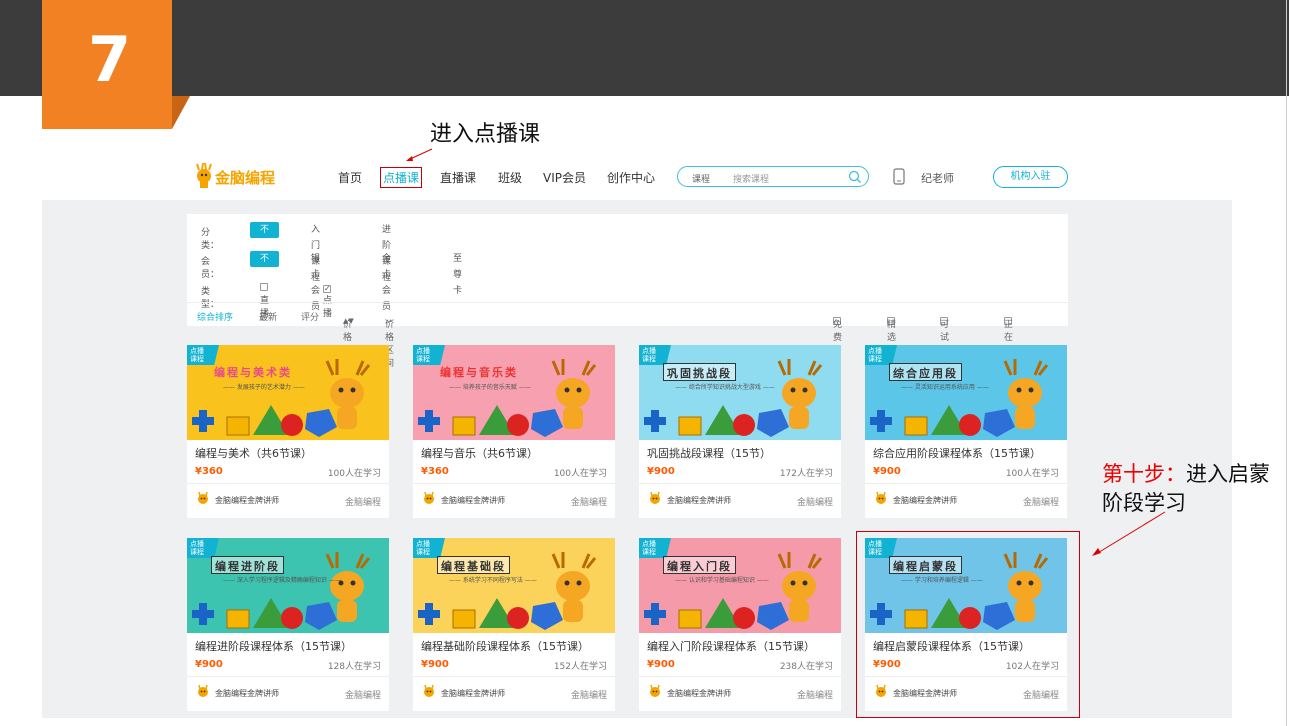  I want to click on learner-count: 172人在学习, so click(806, 474).